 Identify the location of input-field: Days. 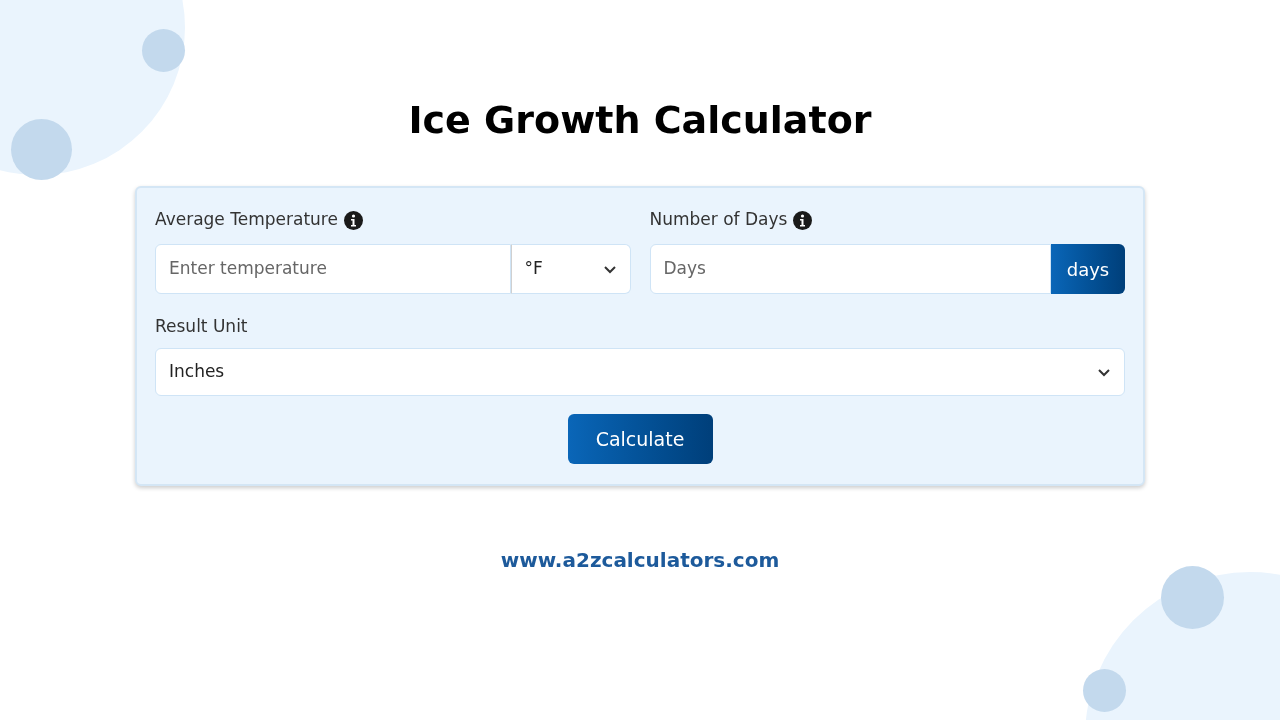
(850, 269).